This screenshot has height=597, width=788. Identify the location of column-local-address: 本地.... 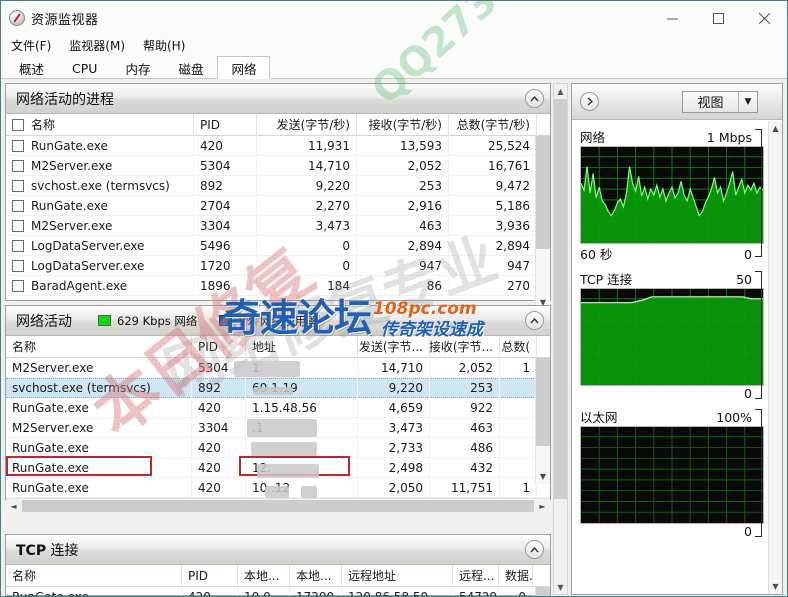
(264, 575).